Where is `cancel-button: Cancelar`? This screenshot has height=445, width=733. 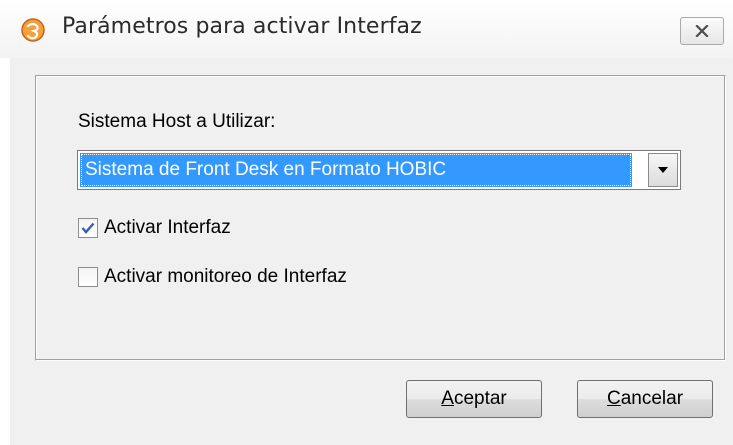 cancel-button: Cancelar is located at coordinates (645, 399).